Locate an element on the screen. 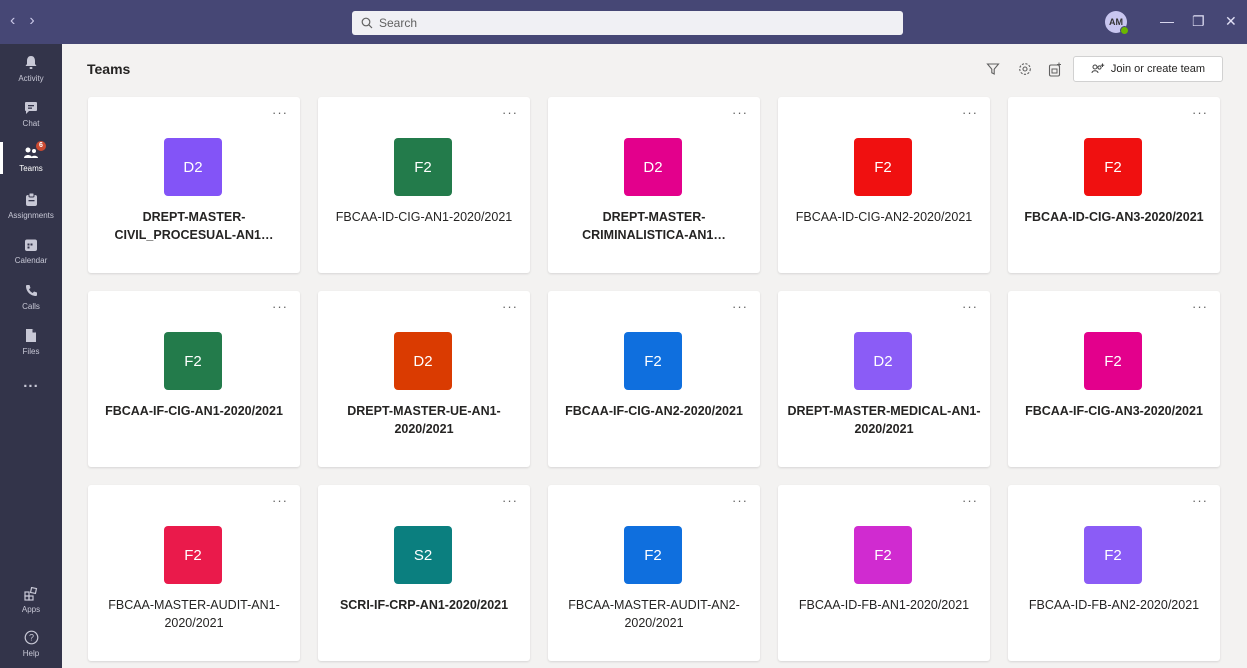  chat-icon is located at coordinates (31, 108).